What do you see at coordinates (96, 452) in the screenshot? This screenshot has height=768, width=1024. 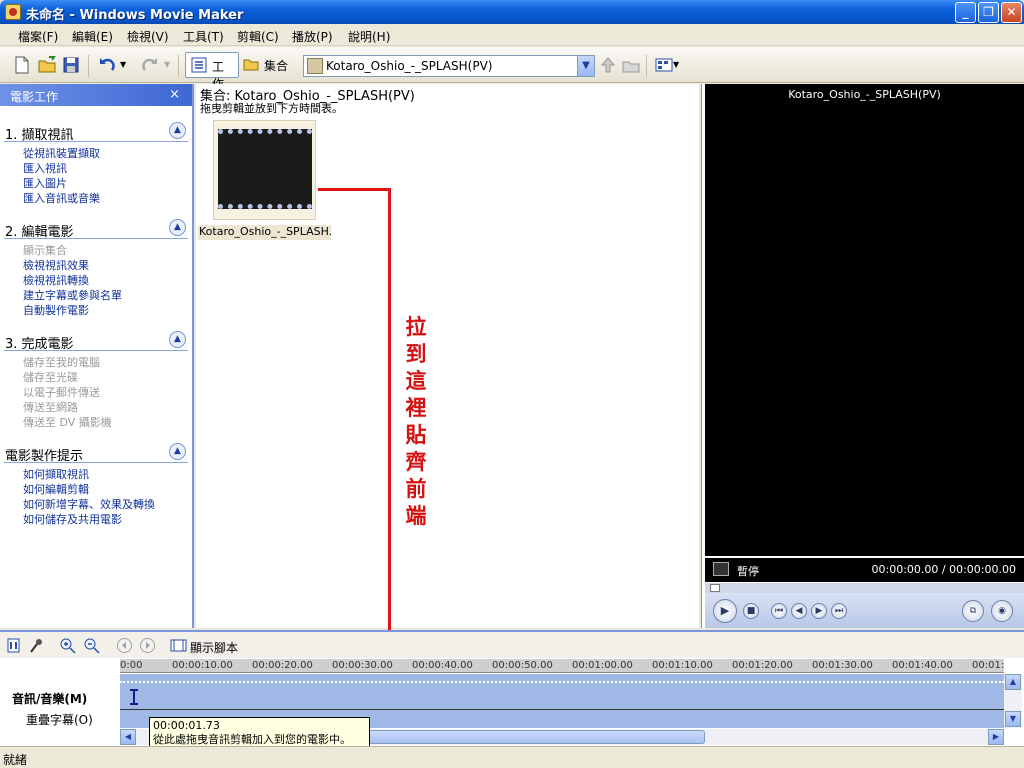 I see `task-section-header: 電影製作提示 ▲` at bounding box center [96, 452].